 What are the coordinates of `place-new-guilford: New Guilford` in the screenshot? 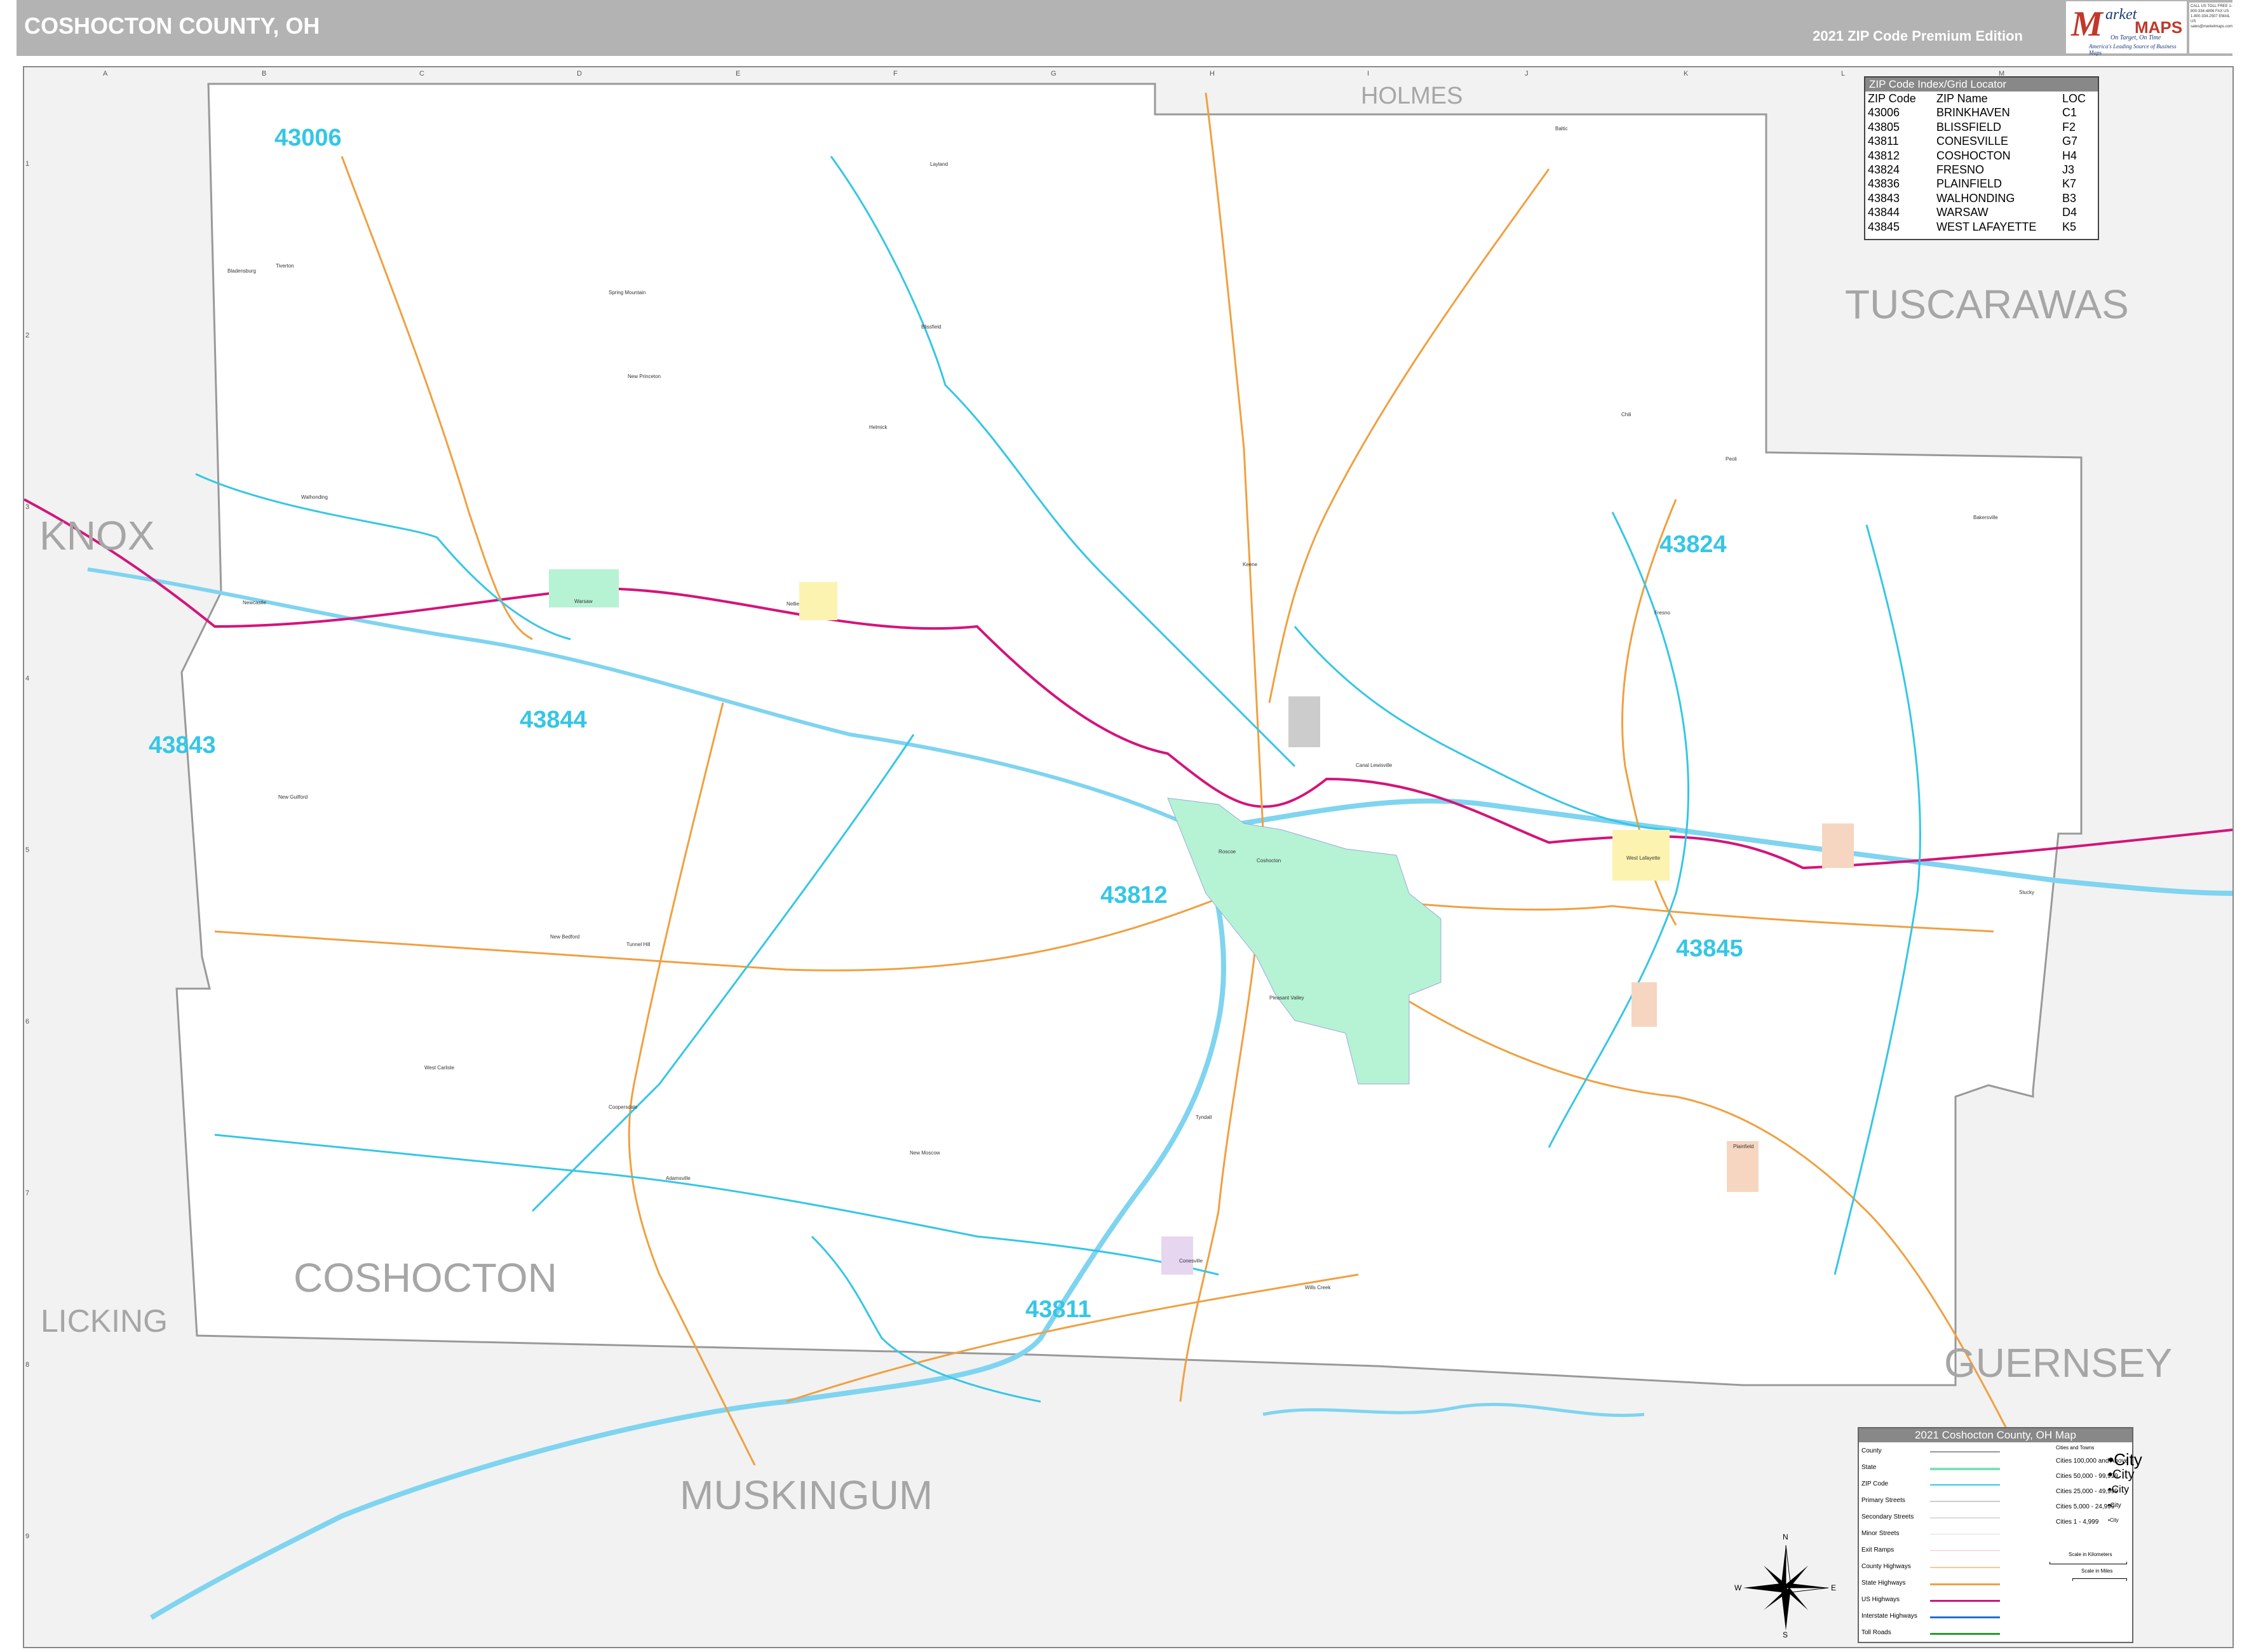 It's located at (293, 797).